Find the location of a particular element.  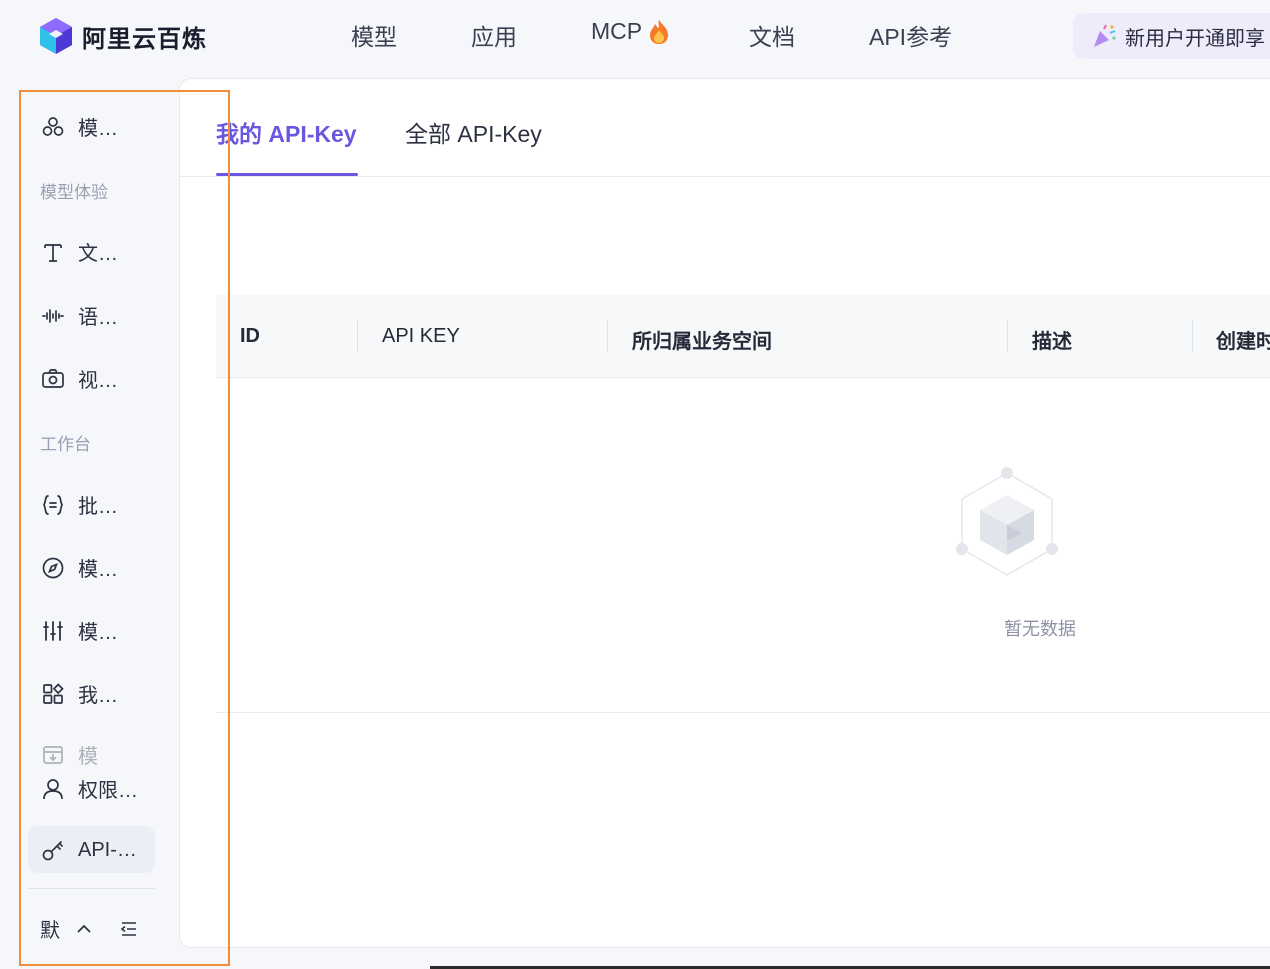

empty-box-icon is located at coordinates (1007, 521).